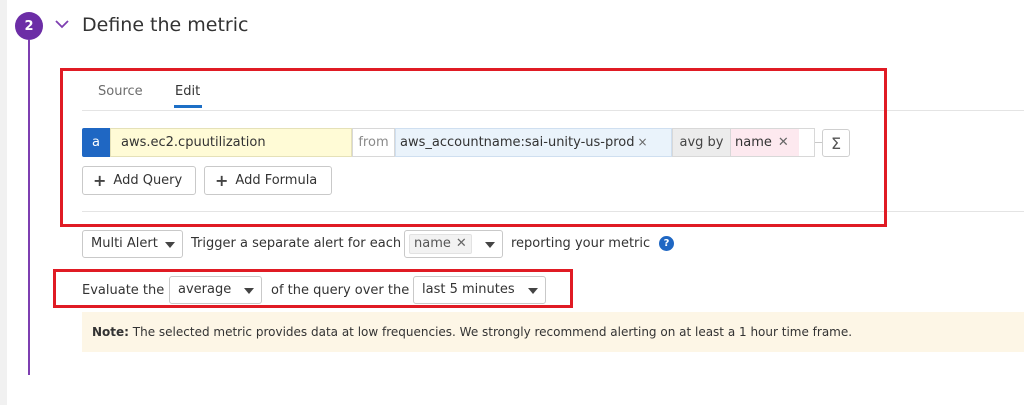  What do you see at coordinates (165, 25) in the screenshot?
I see `section-title: Define the metric` at bounding box center [165, 25].